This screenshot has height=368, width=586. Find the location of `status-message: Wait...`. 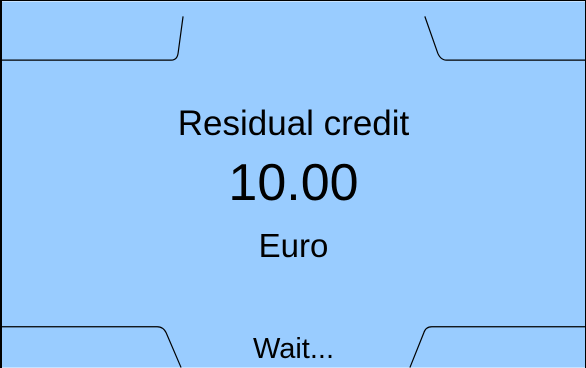

status-message: Wait... is located at coordinates (293, 349).